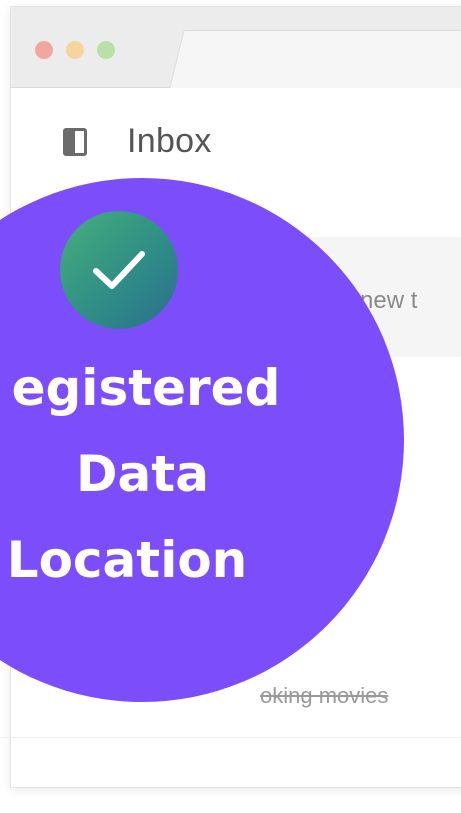 This screenshot has width=461, height=813. What do you see at coordinates (44, 50) in the screenshot?
I see `close-window-button` at bounding box center [44, 50].